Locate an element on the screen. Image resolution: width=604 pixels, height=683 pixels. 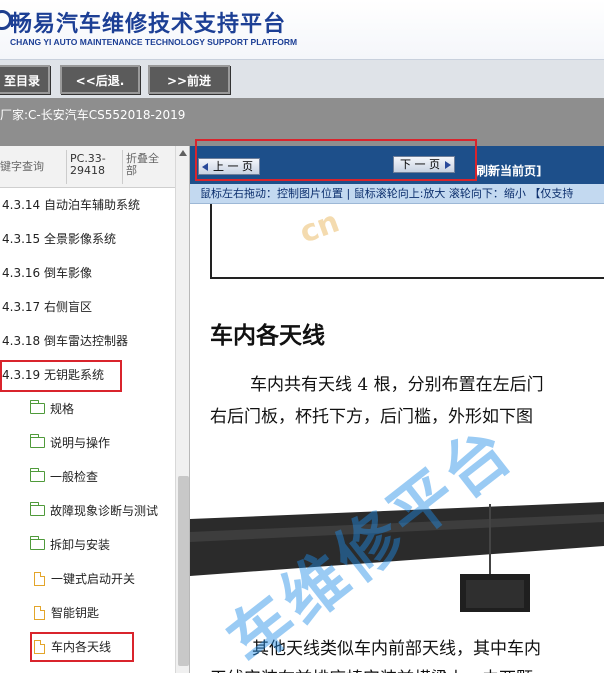
paragraph-line: 右后门板，杯托下方，后门槛，外形如下图 is located at coordinates (371, 417).